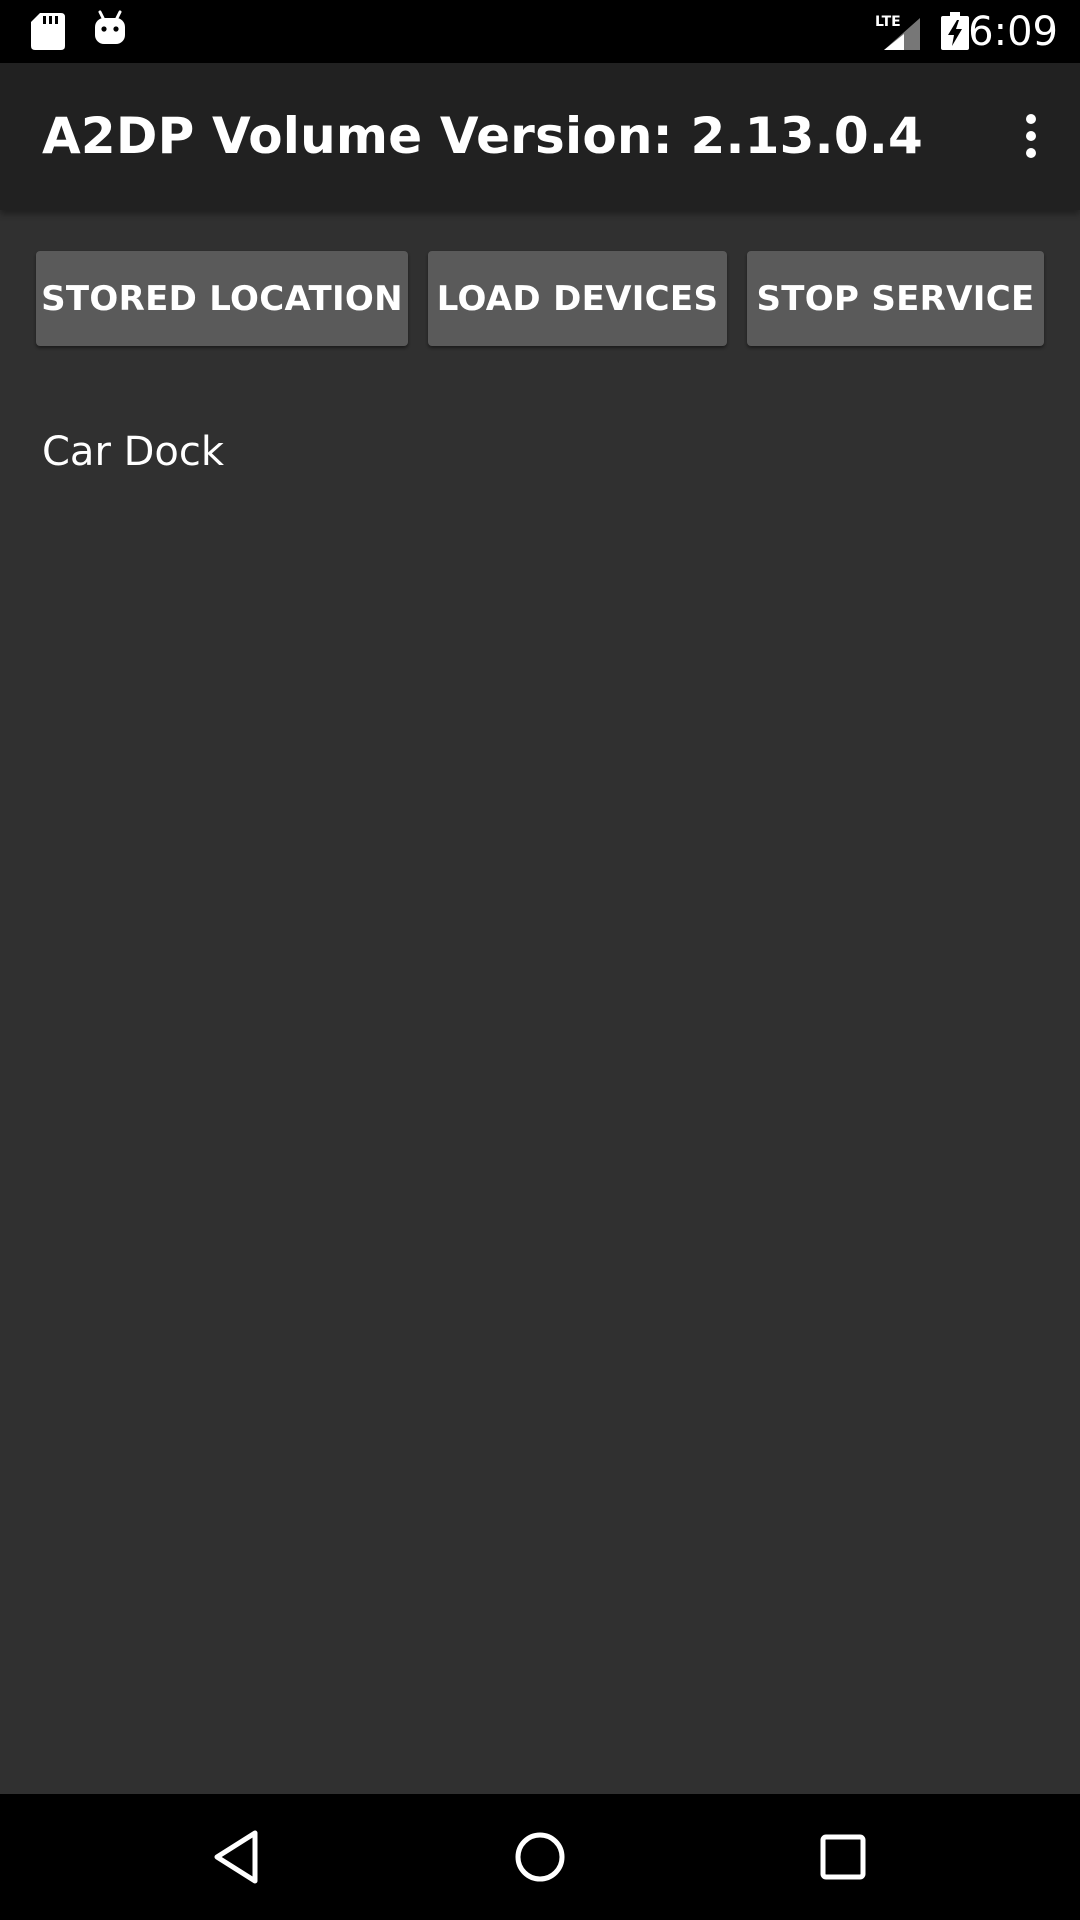 The image size is (1080, 1920). I want to click on device-list-item: Car Dock, so click(133, 452).